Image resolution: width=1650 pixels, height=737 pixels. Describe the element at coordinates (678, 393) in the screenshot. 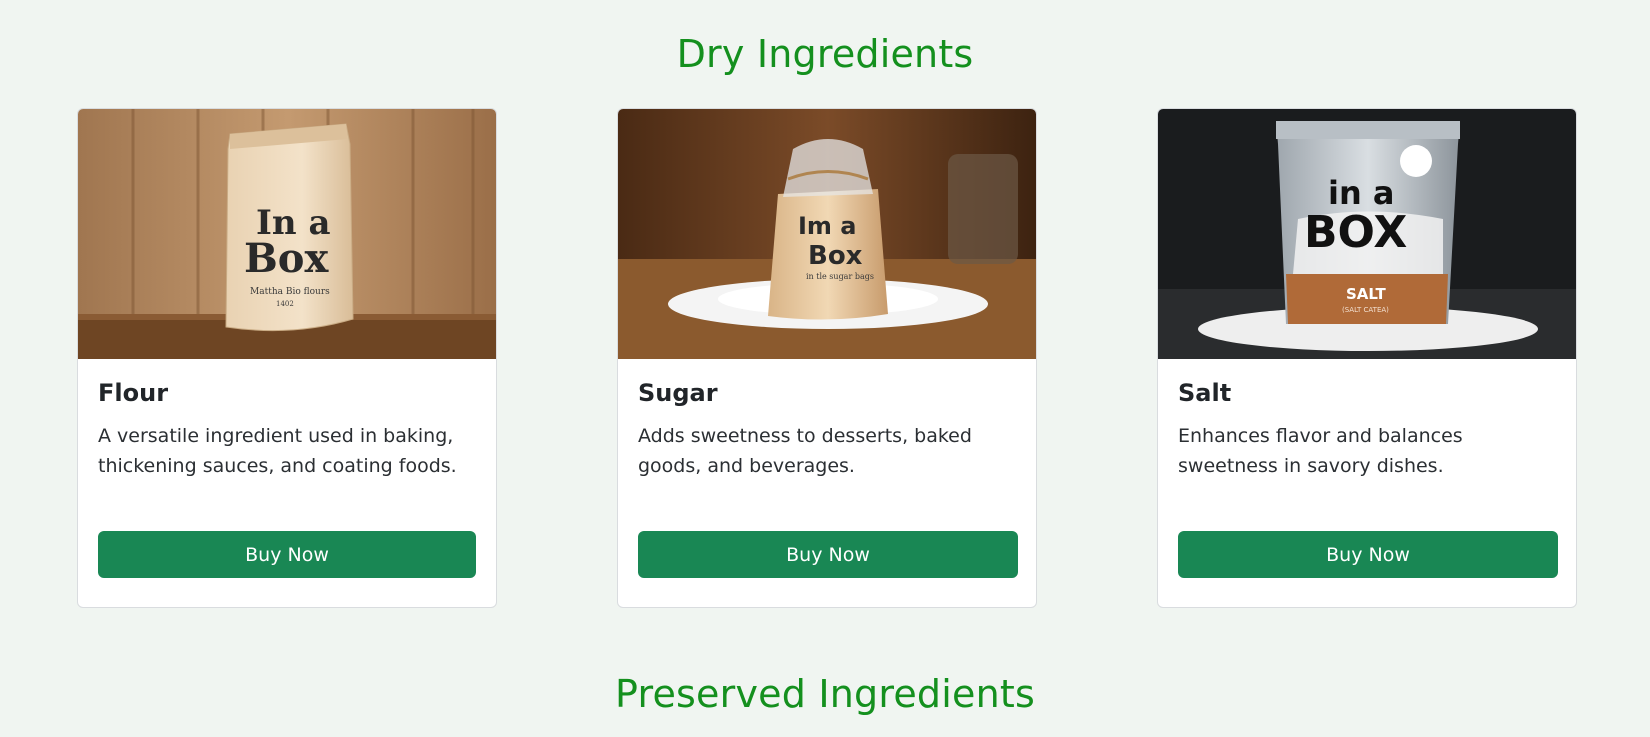

I see `card-title: Sugar` at that location.